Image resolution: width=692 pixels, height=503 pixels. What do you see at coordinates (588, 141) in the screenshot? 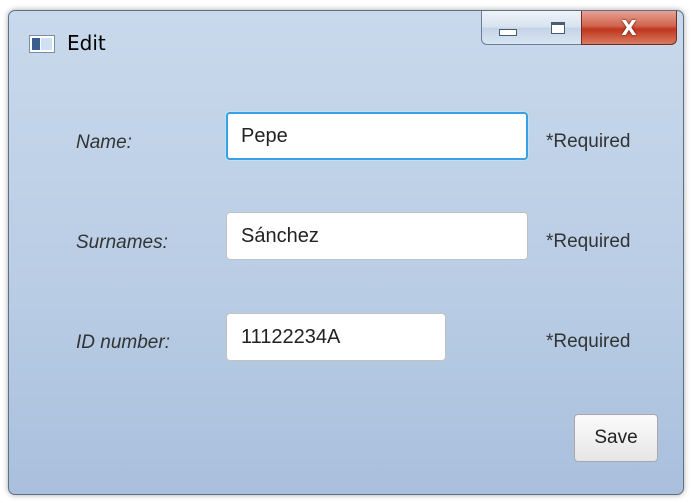
I see `name-required-note: *Required` at bounding box center [588, 141].